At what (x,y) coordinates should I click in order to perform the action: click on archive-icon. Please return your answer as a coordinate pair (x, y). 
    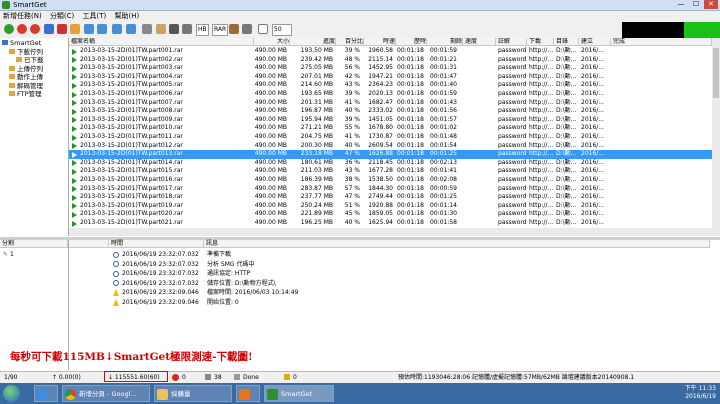
    Looking at the image, I should click on (234, 29).